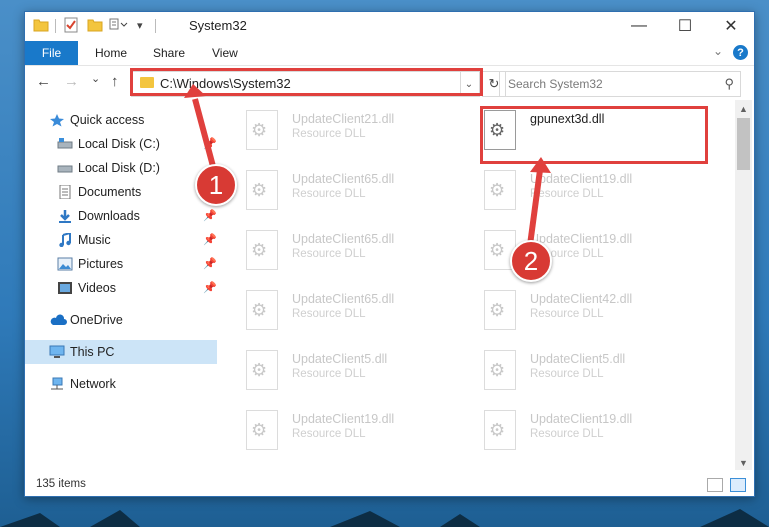  What do you see at coordinates (121, 240) in the screenshot?
I see `sidebar-item-music: Music 📌` at bounding box center [121, 240].